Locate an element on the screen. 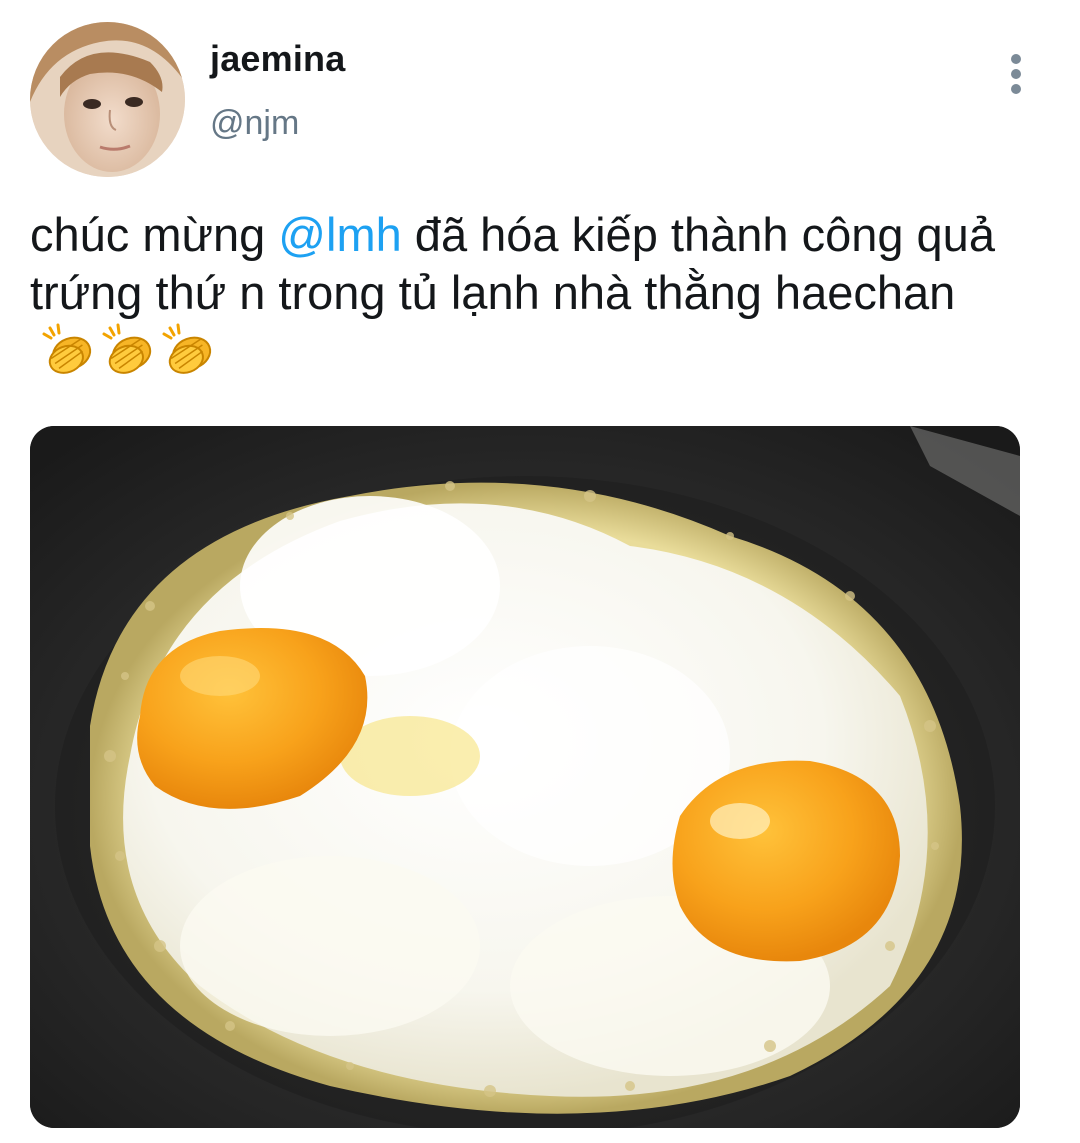 The width and height of the screenshot is (1080, 1143). avatar is located at coordinates (107, 99).